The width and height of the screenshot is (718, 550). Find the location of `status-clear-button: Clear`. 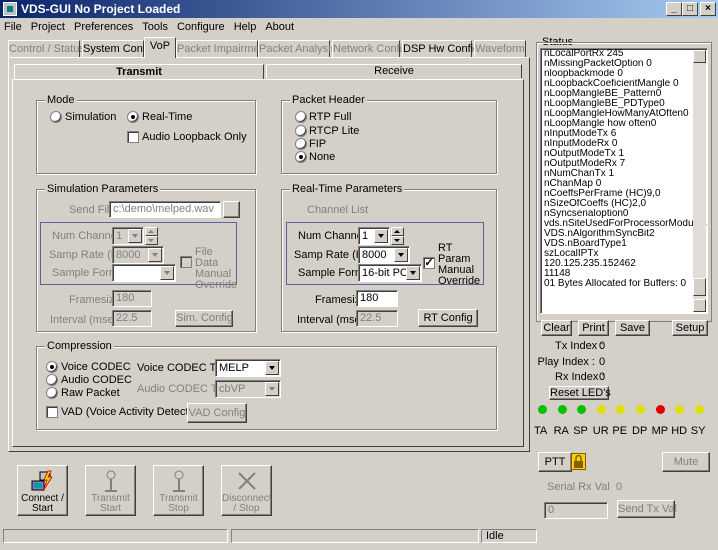

status-clear-button: Clear is located at coordinates (556, 328).